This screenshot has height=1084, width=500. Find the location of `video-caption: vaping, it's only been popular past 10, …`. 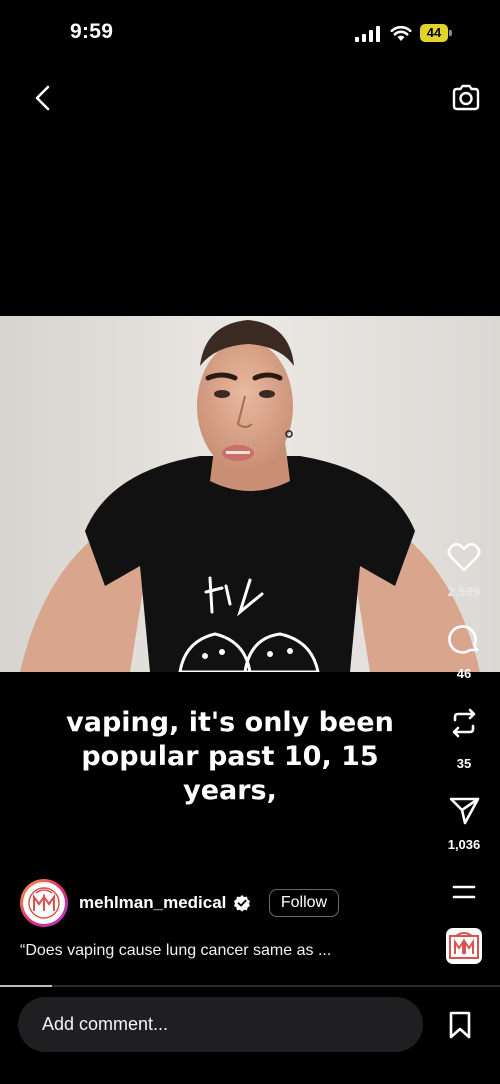

video-caption: vaping, it's only been popular past 10, … is located at coordinates (230, 757).